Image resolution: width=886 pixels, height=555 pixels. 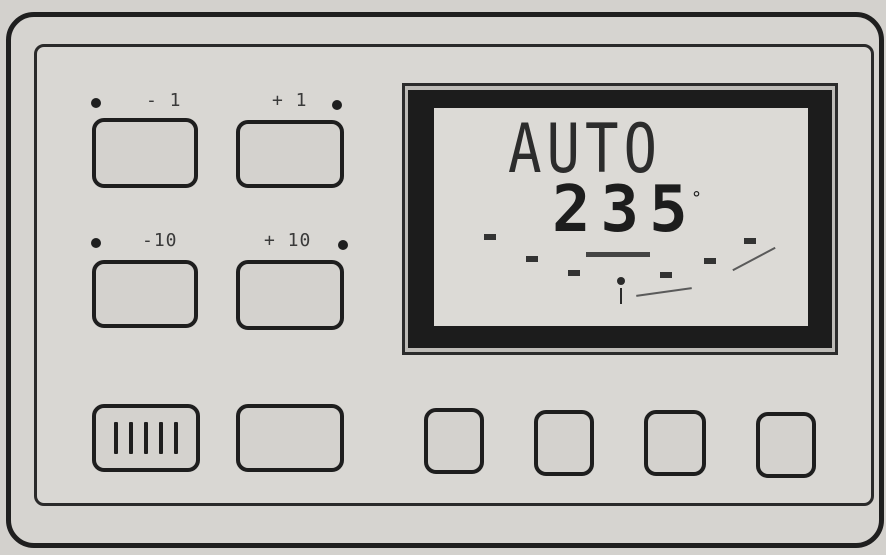 I want to click on minus-1-indicator-led, so click(x=96, y=103).